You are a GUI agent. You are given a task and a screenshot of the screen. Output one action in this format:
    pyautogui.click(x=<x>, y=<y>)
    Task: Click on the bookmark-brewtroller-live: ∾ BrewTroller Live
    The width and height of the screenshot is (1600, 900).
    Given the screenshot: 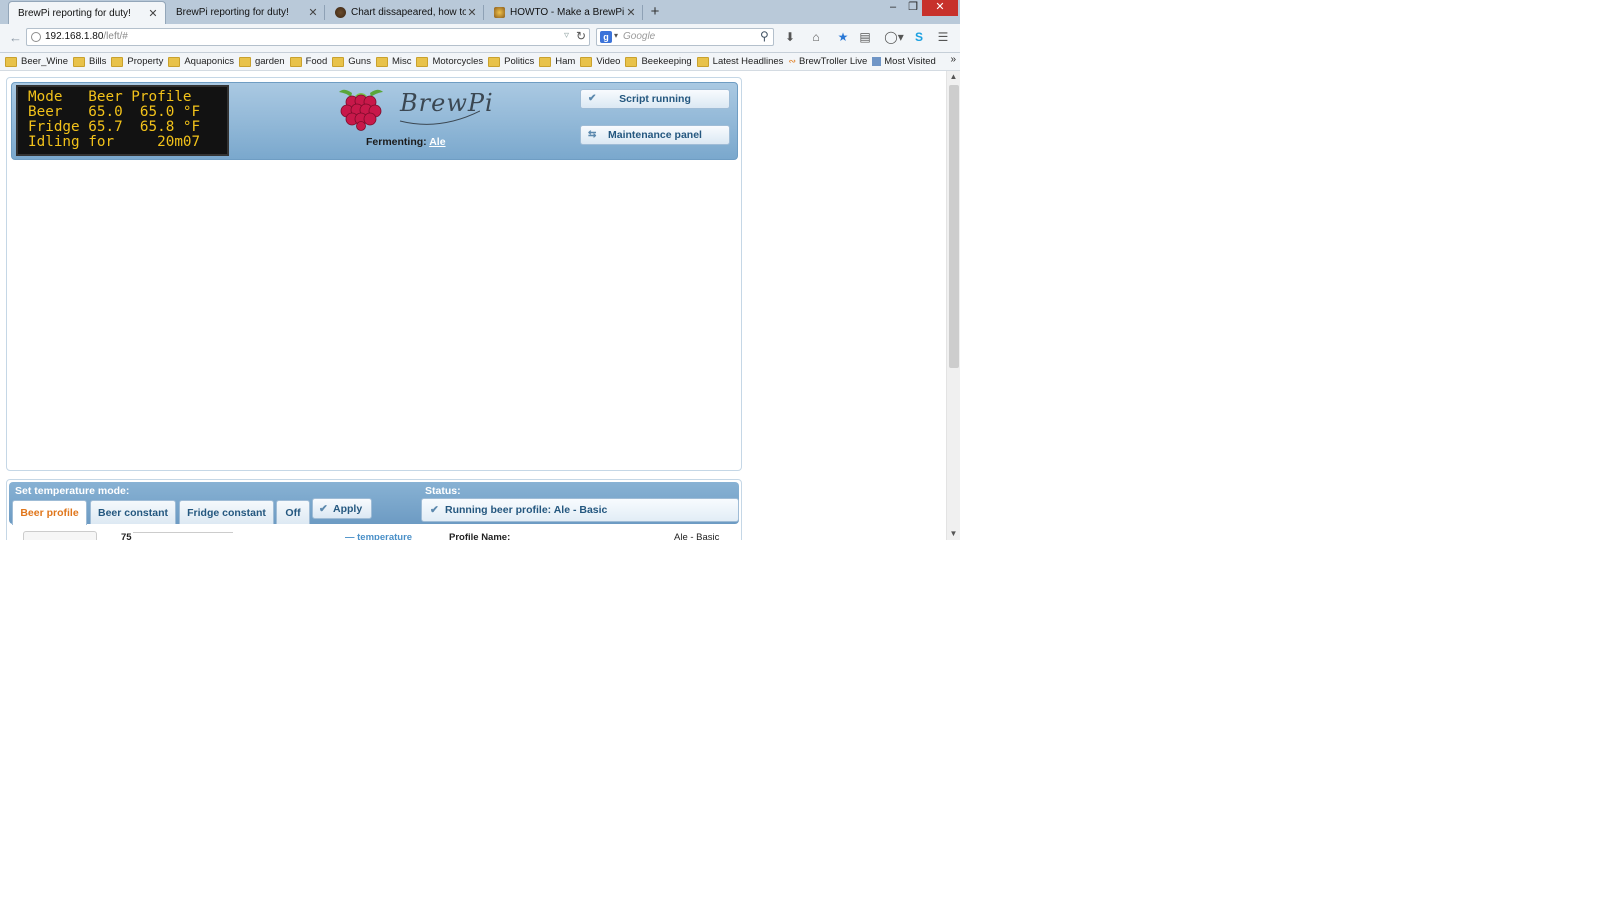 What is the action you would take?
    pyautogui.click(x=827, y=61)
    